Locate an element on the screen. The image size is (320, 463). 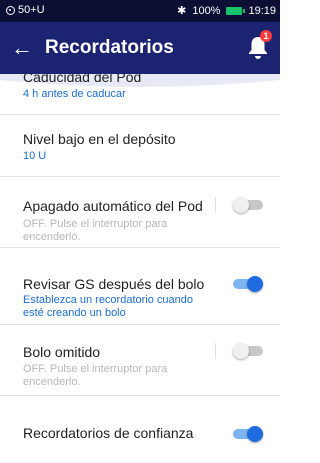
item-subtitle: 10 U is located at coordinates (35, 156).